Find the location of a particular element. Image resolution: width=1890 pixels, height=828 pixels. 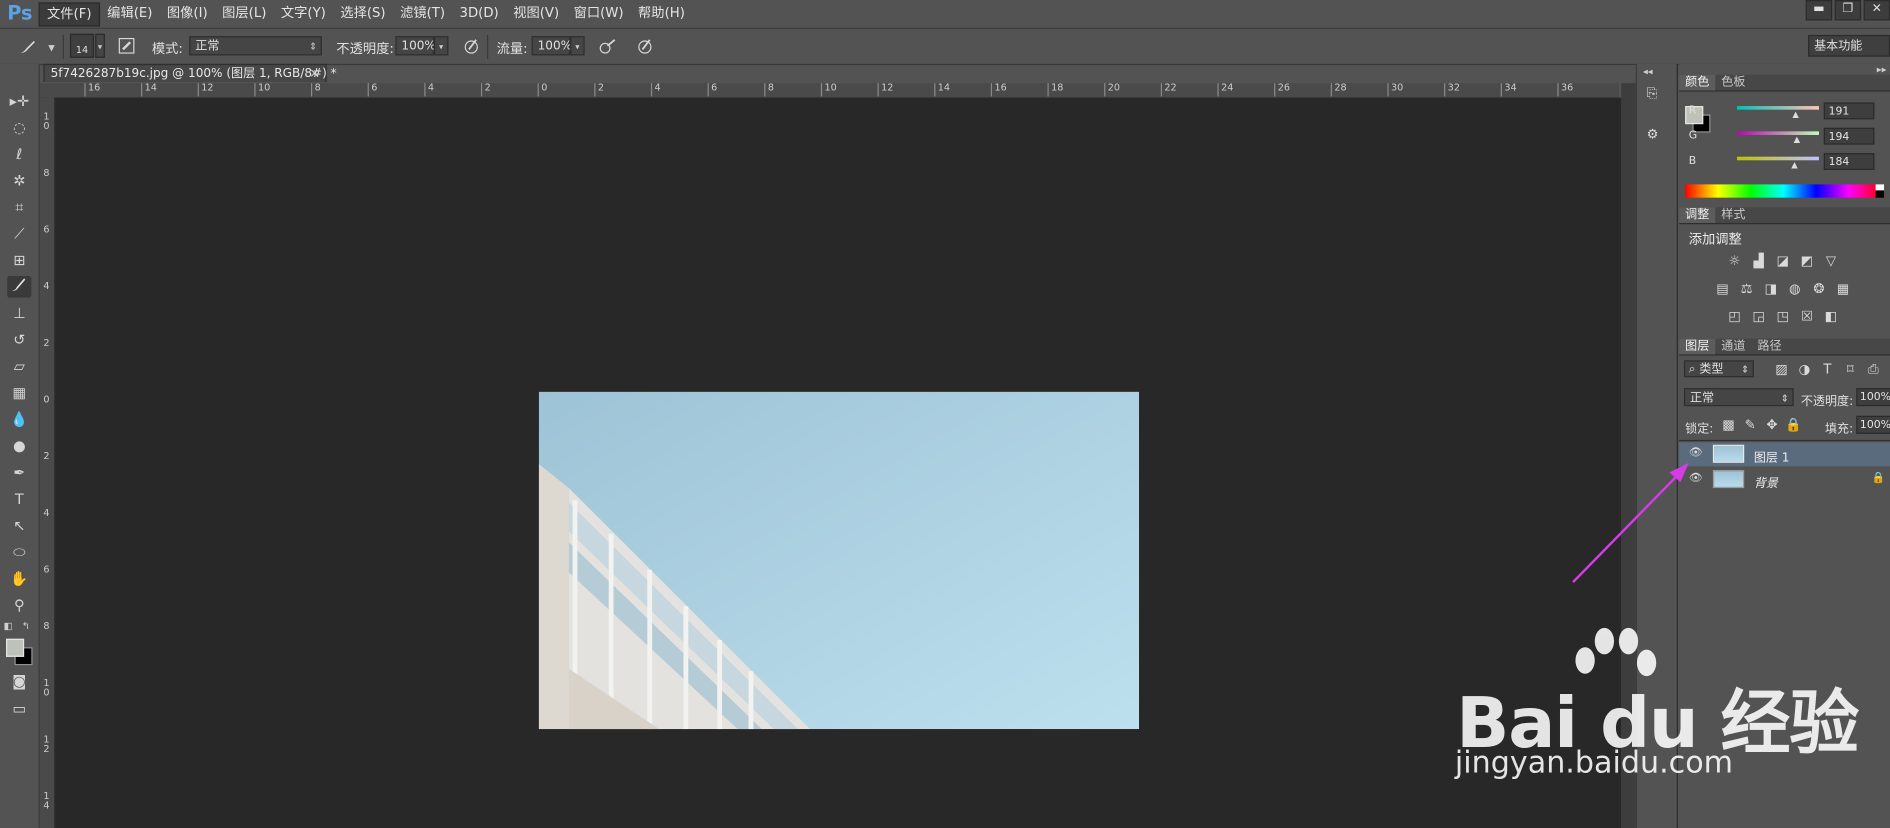

g-slider is located at coordinates (1777, 133).